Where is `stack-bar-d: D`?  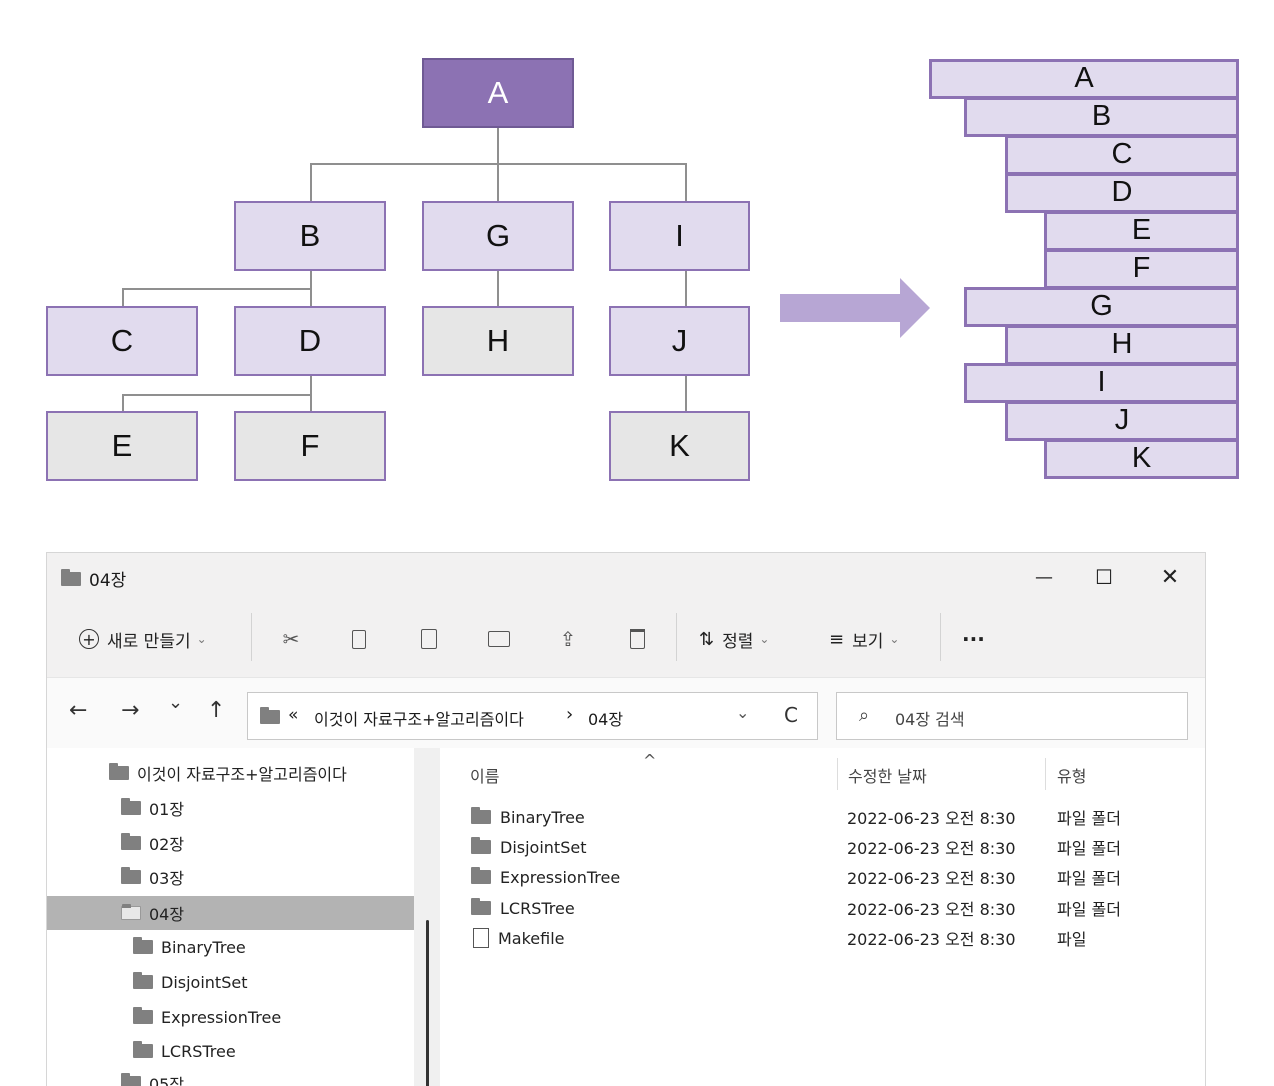 stack-bar-d: D is located at coordinates (1122, 193).